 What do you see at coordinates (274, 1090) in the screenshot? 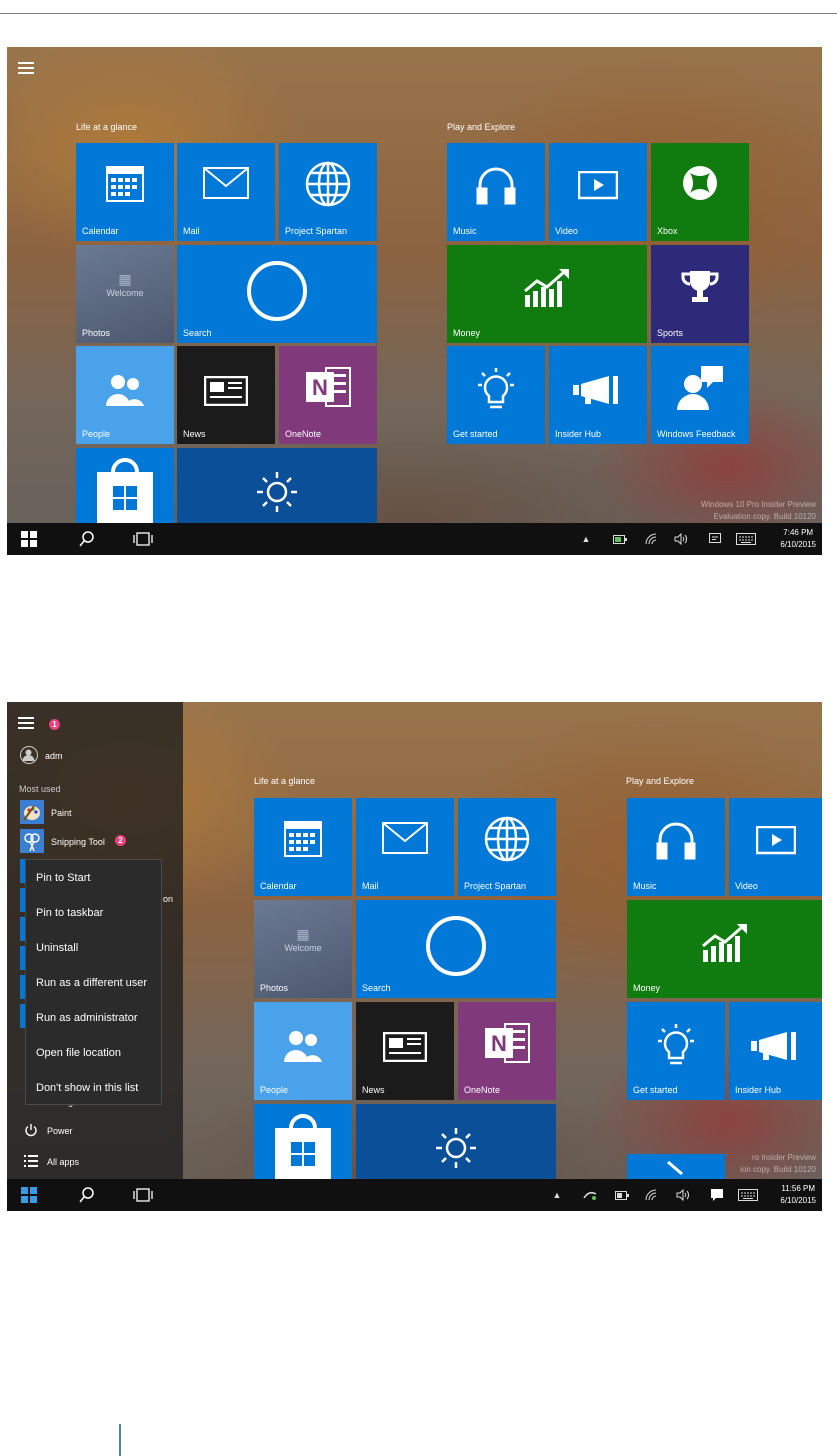
I see `tile-label: People` at bounding box center [274, 1090].